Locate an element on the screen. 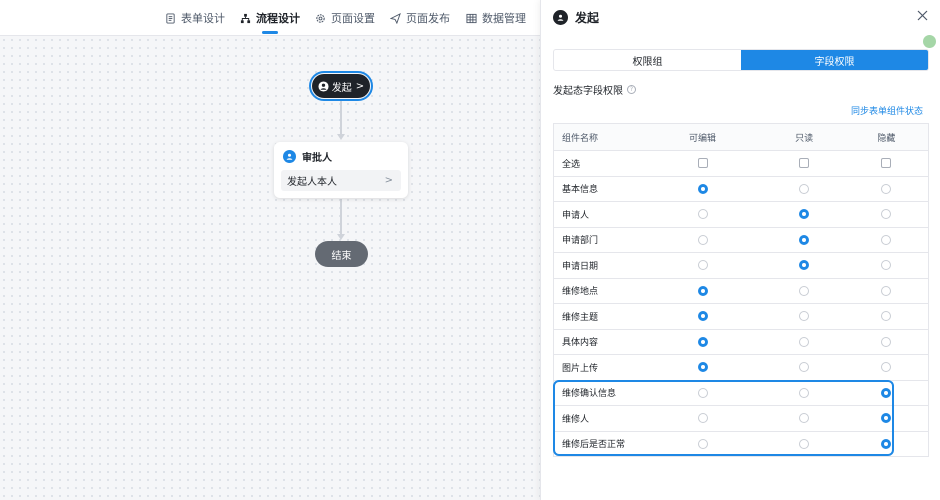 The image size is (940, 500). help-icon: ? is located at coordinates (631, 89).